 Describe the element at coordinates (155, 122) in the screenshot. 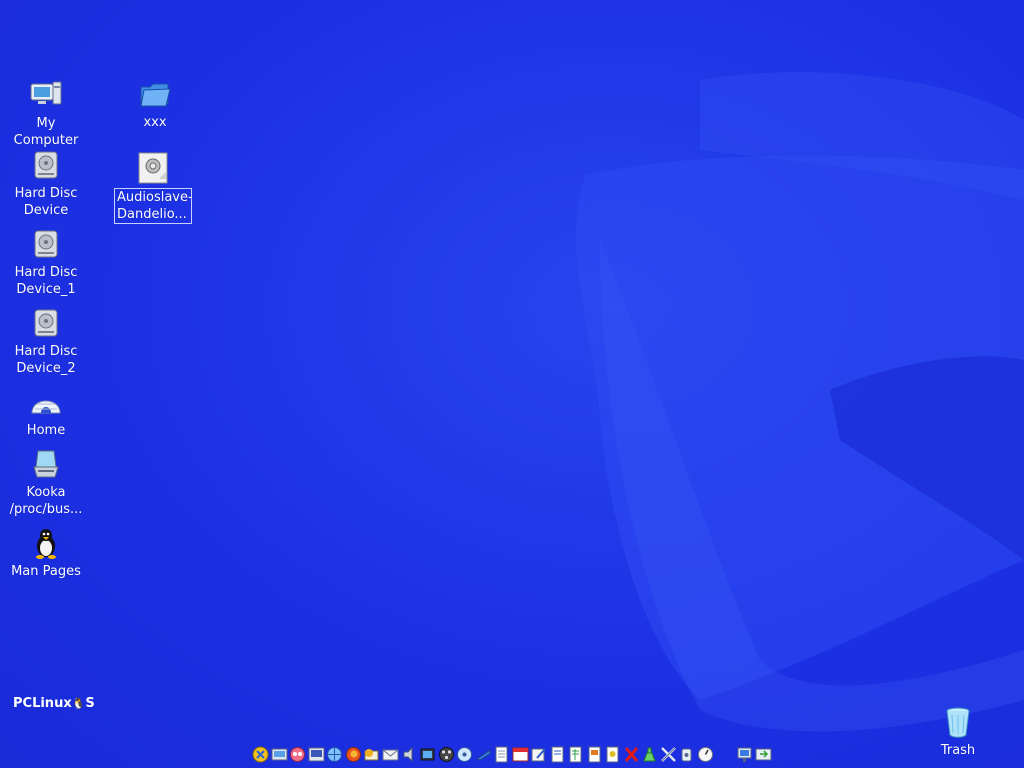

I see `icon-label: xxx` at that location.